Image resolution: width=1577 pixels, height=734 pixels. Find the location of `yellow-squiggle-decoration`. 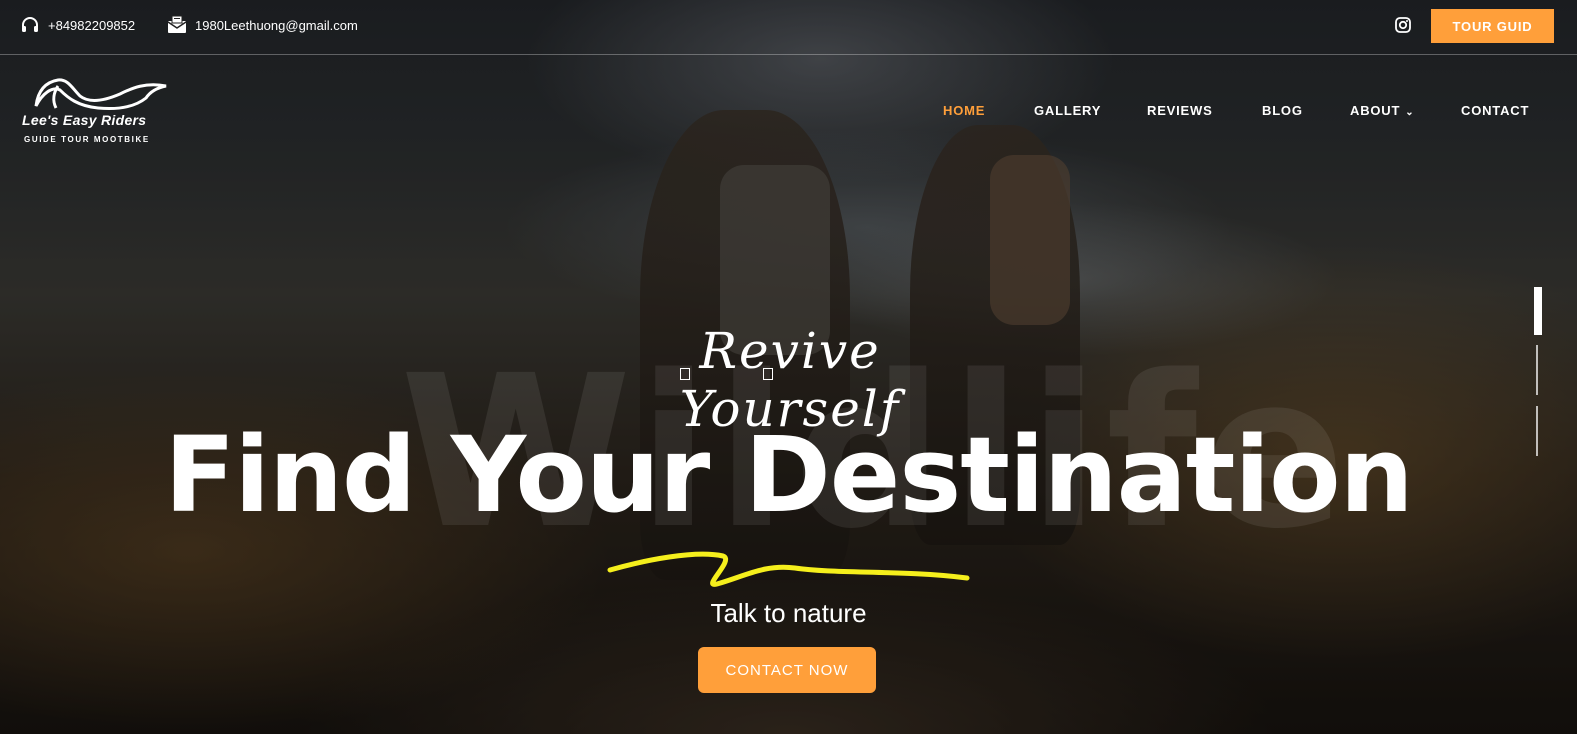

yellow-squiggle-decoration is located at coordinates (788, 569).